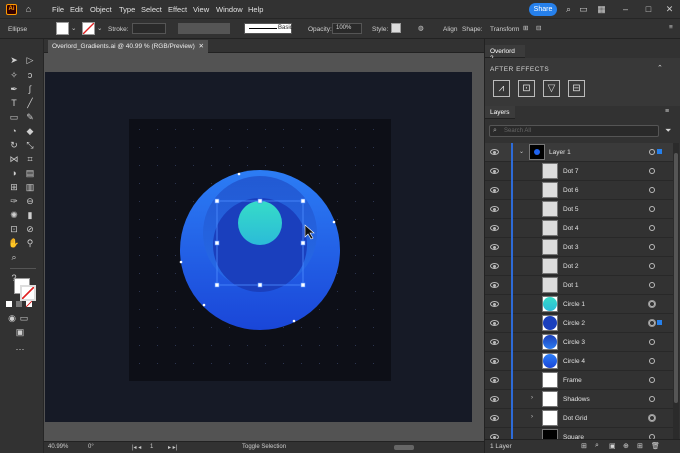  What do you see at coordinates (30, 117) in the screenshot?
I see `paintbrush-tool-icon: ✎` at bounding box center [30, 117].